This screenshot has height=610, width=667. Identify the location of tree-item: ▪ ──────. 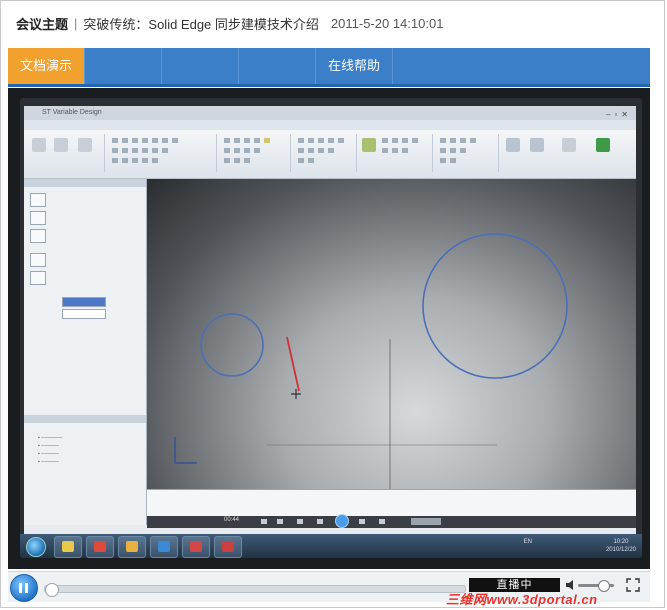
(50, 438).